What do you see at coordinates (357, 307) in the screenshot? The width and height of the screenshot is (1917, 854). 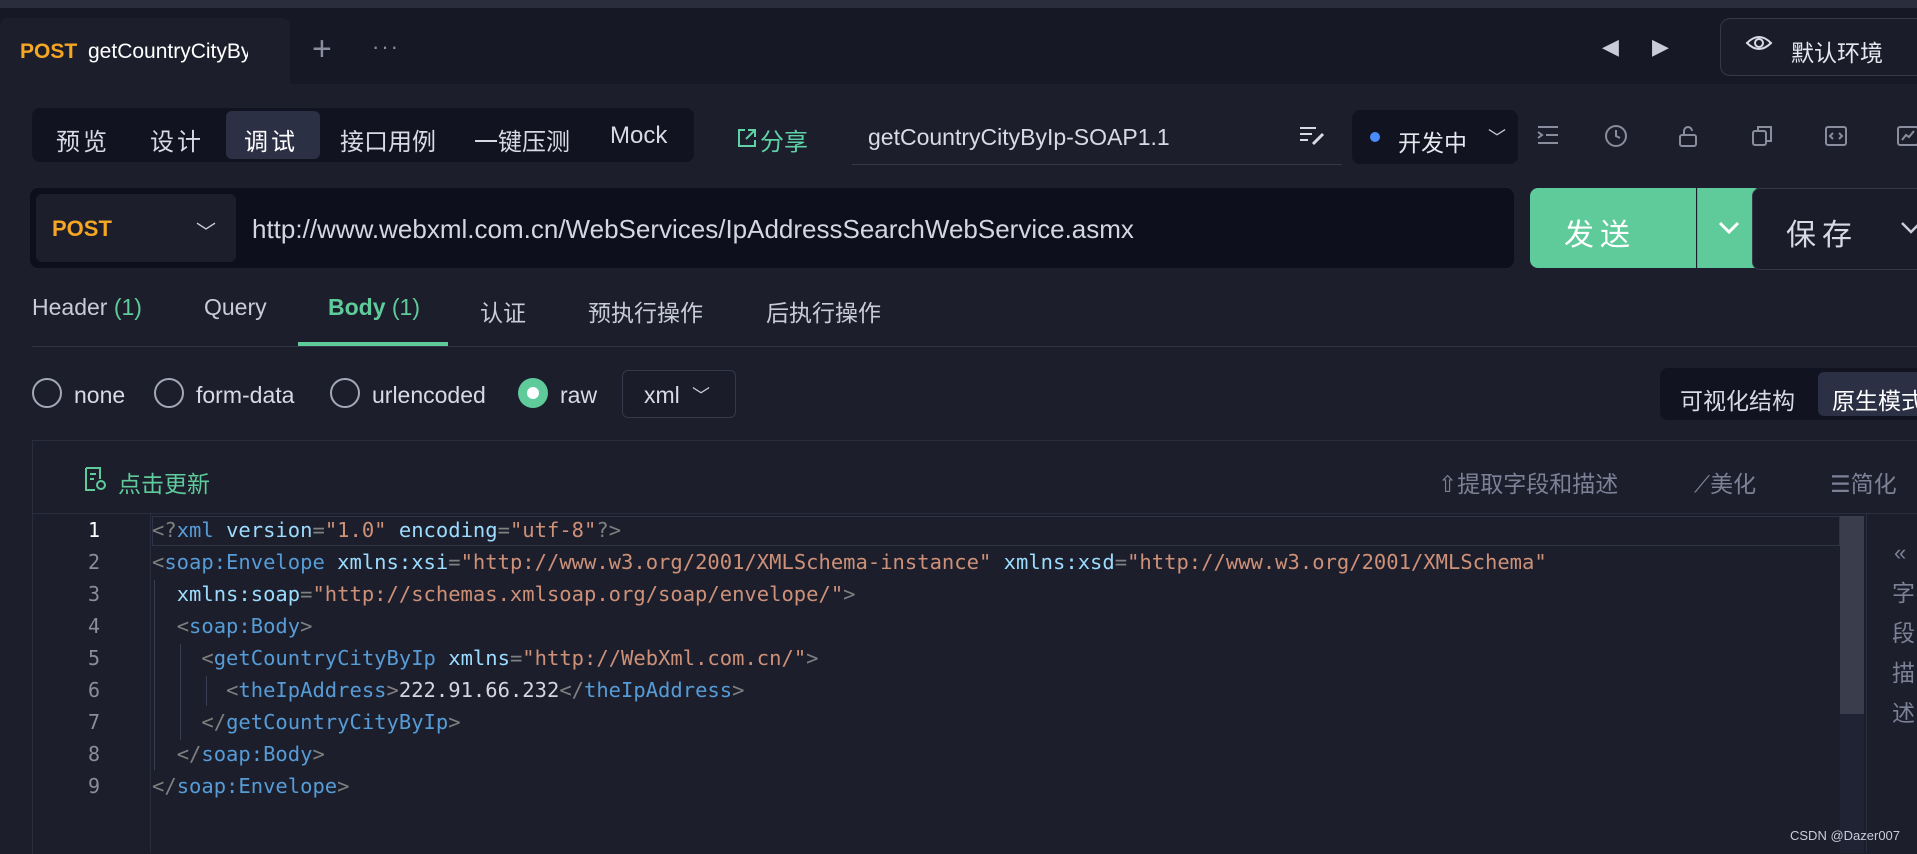 I see `tab-body-label: Body` at bounding box center [357, 307].